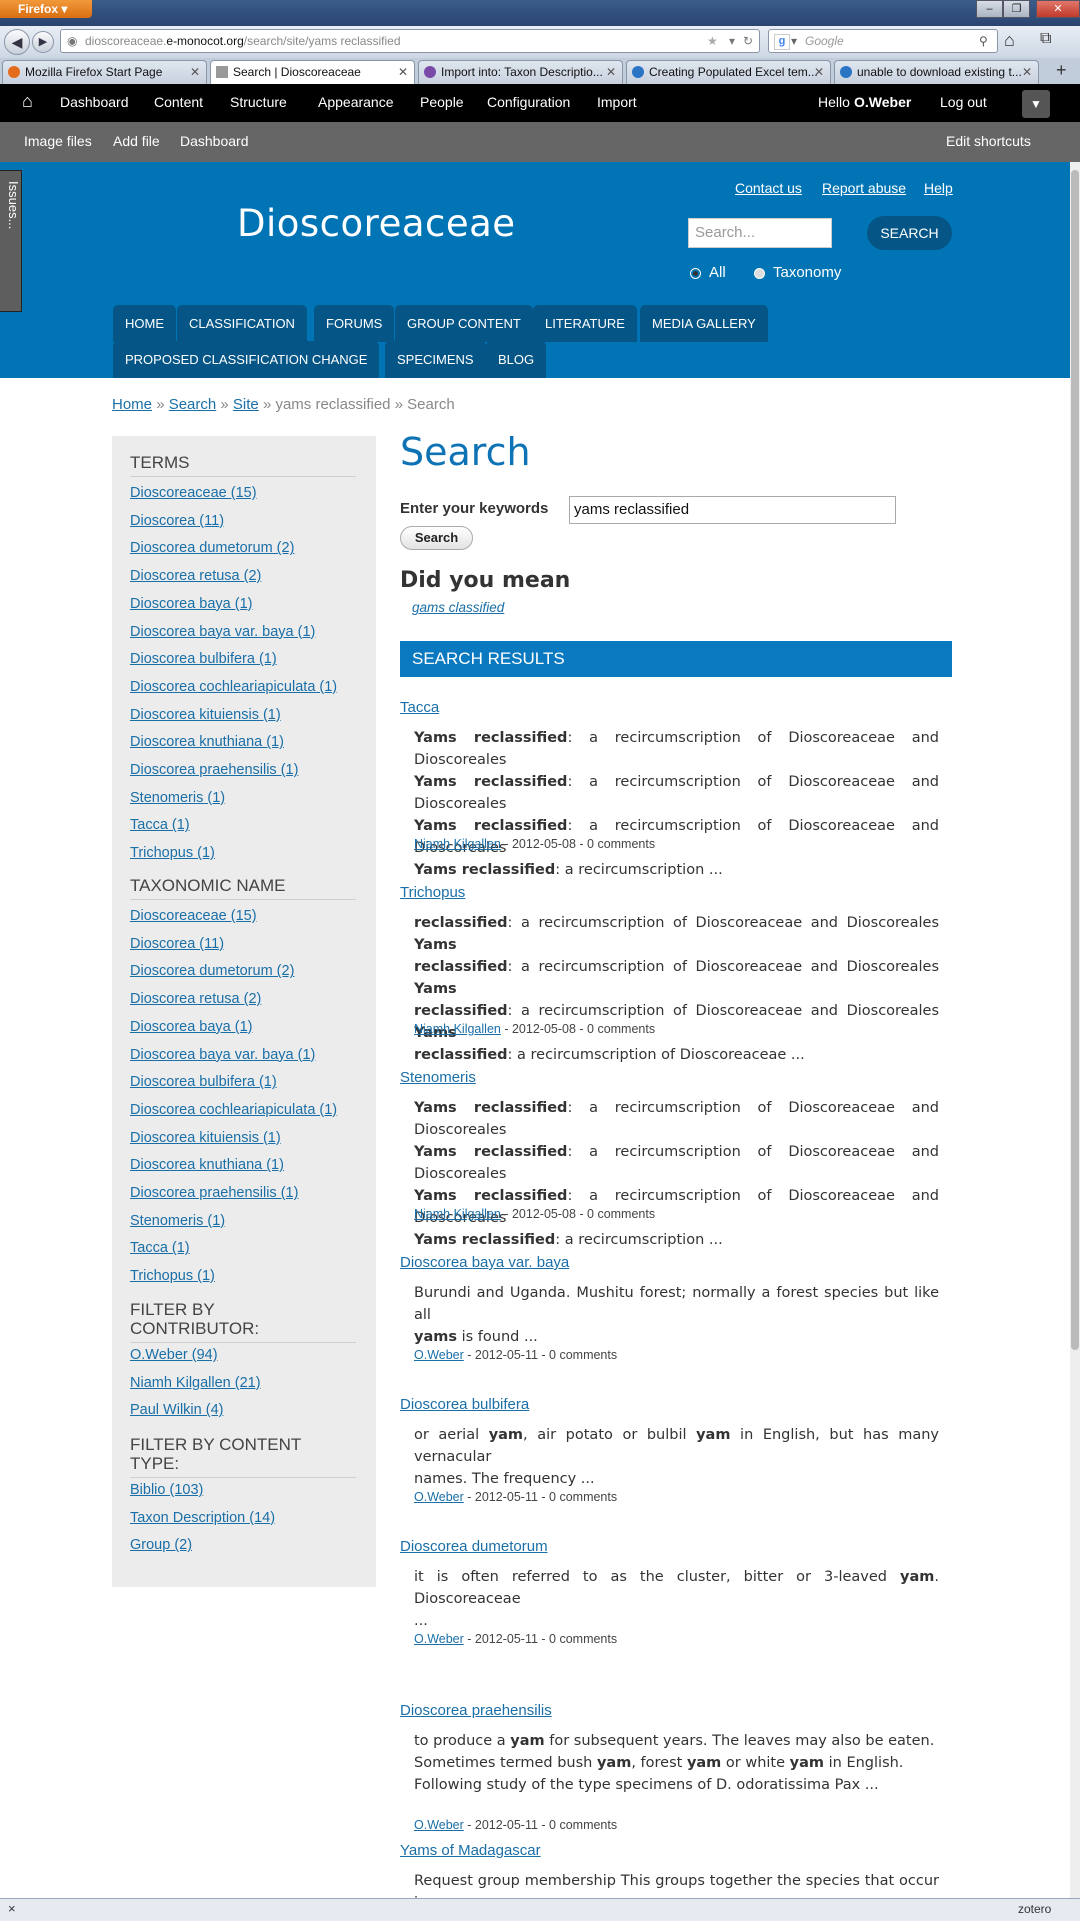 The height and width of the screenshot is (1921, 1080). I want to click on facet-taxon-link: Dioscorea baya (1), so click(191, 1027).